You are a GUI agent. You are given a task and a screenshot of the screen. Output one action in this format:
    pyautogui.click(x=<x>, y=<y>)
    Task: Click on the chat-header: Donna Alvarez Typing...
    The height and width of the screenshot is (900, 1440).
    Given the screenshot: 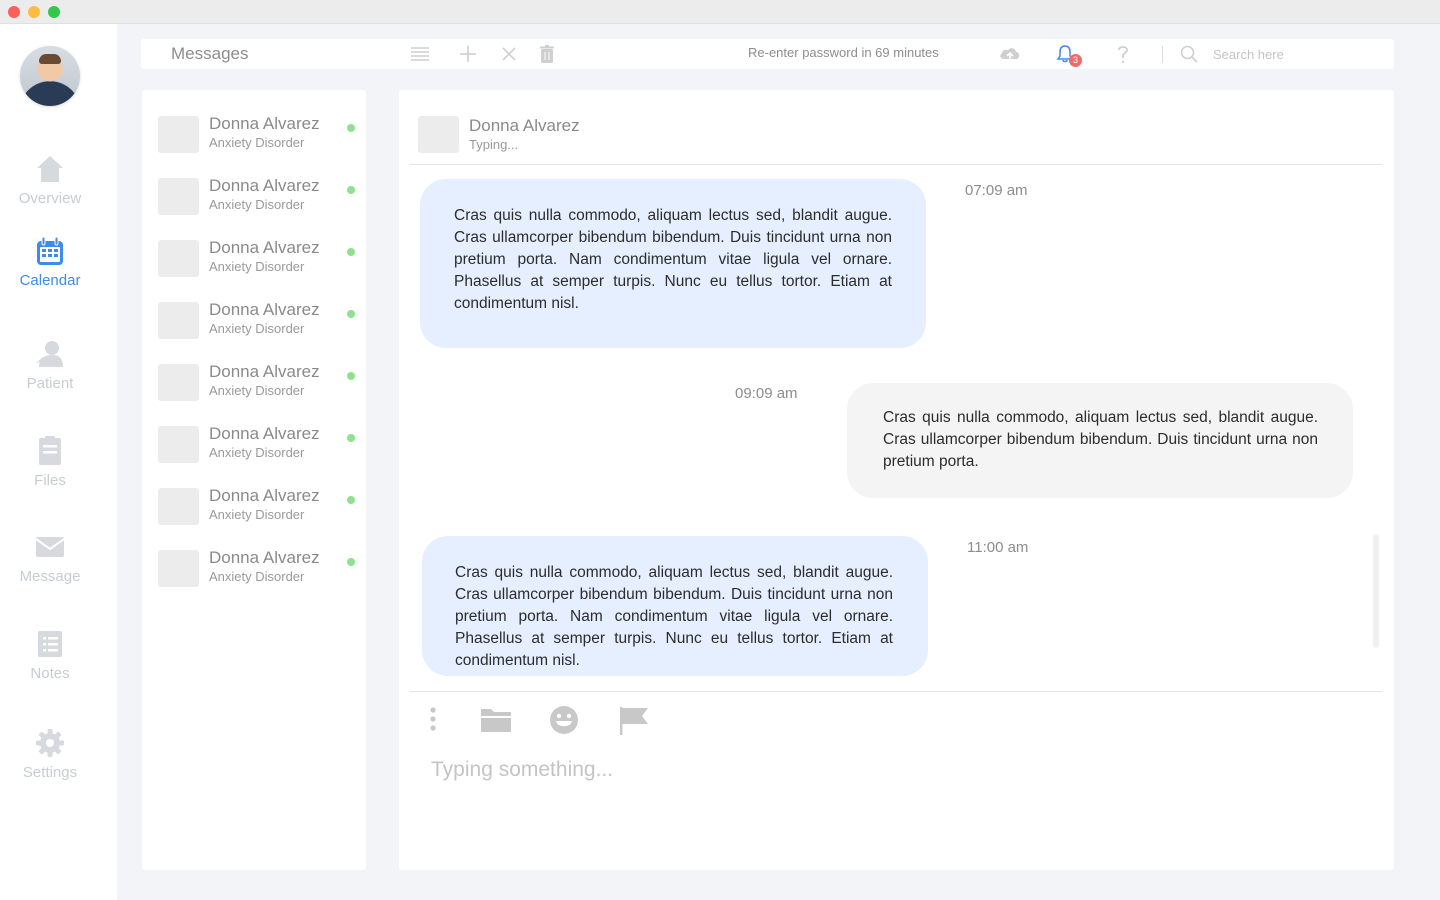 What is the action you would take?
    pyautogui.click(x=896, y=128)
    